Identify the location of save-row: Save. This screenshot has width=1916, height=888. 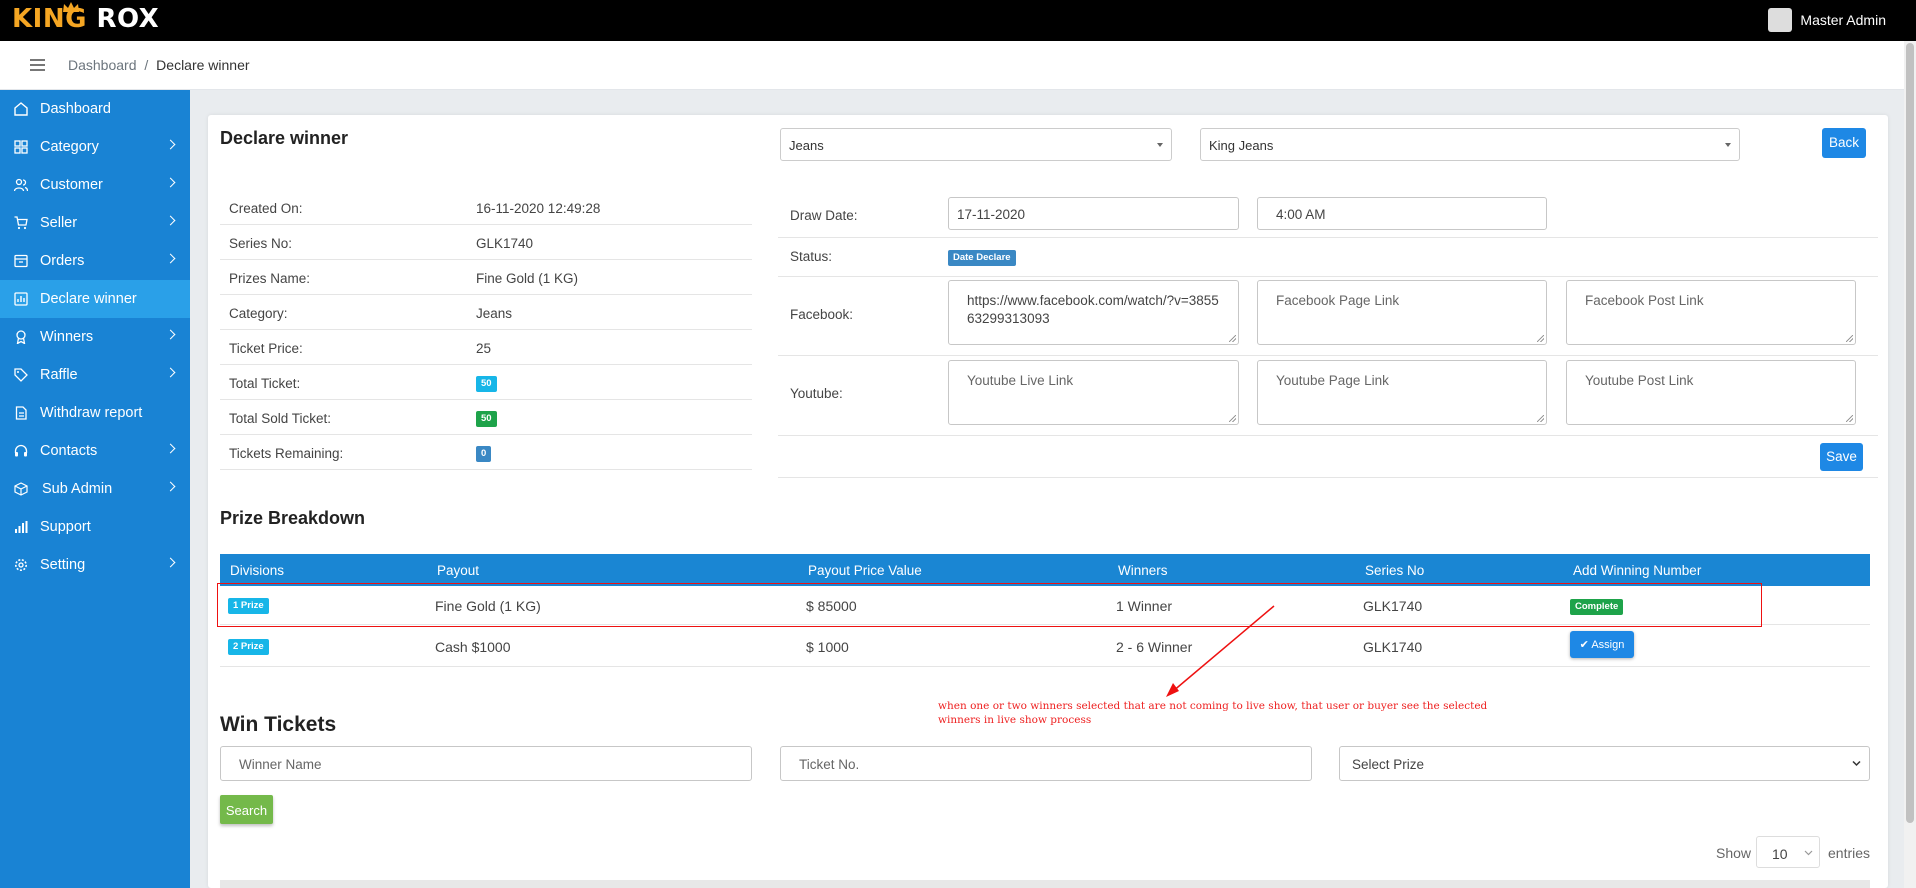
(1328, 457).